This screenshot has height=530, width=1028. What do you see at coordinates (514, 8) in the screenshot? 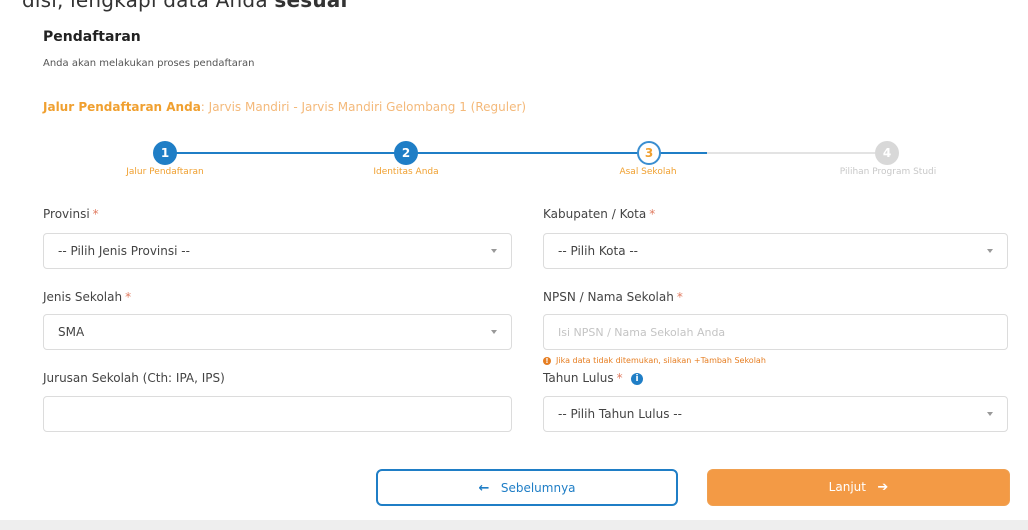
I see `top-cropped-instruction: disi, lengkapi data Anda sesuai` at bounding box center [514, 8].